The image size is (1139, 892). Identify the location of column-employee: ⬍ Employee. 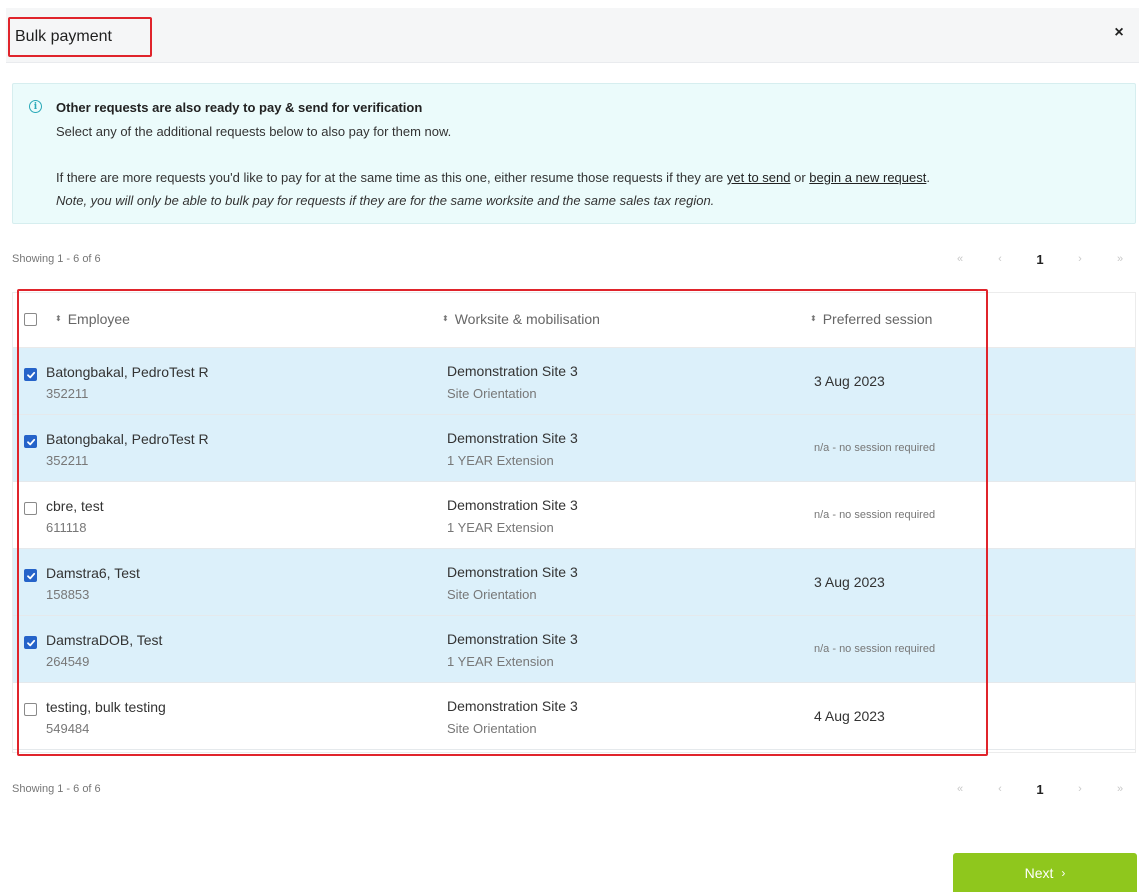
(92, 319).